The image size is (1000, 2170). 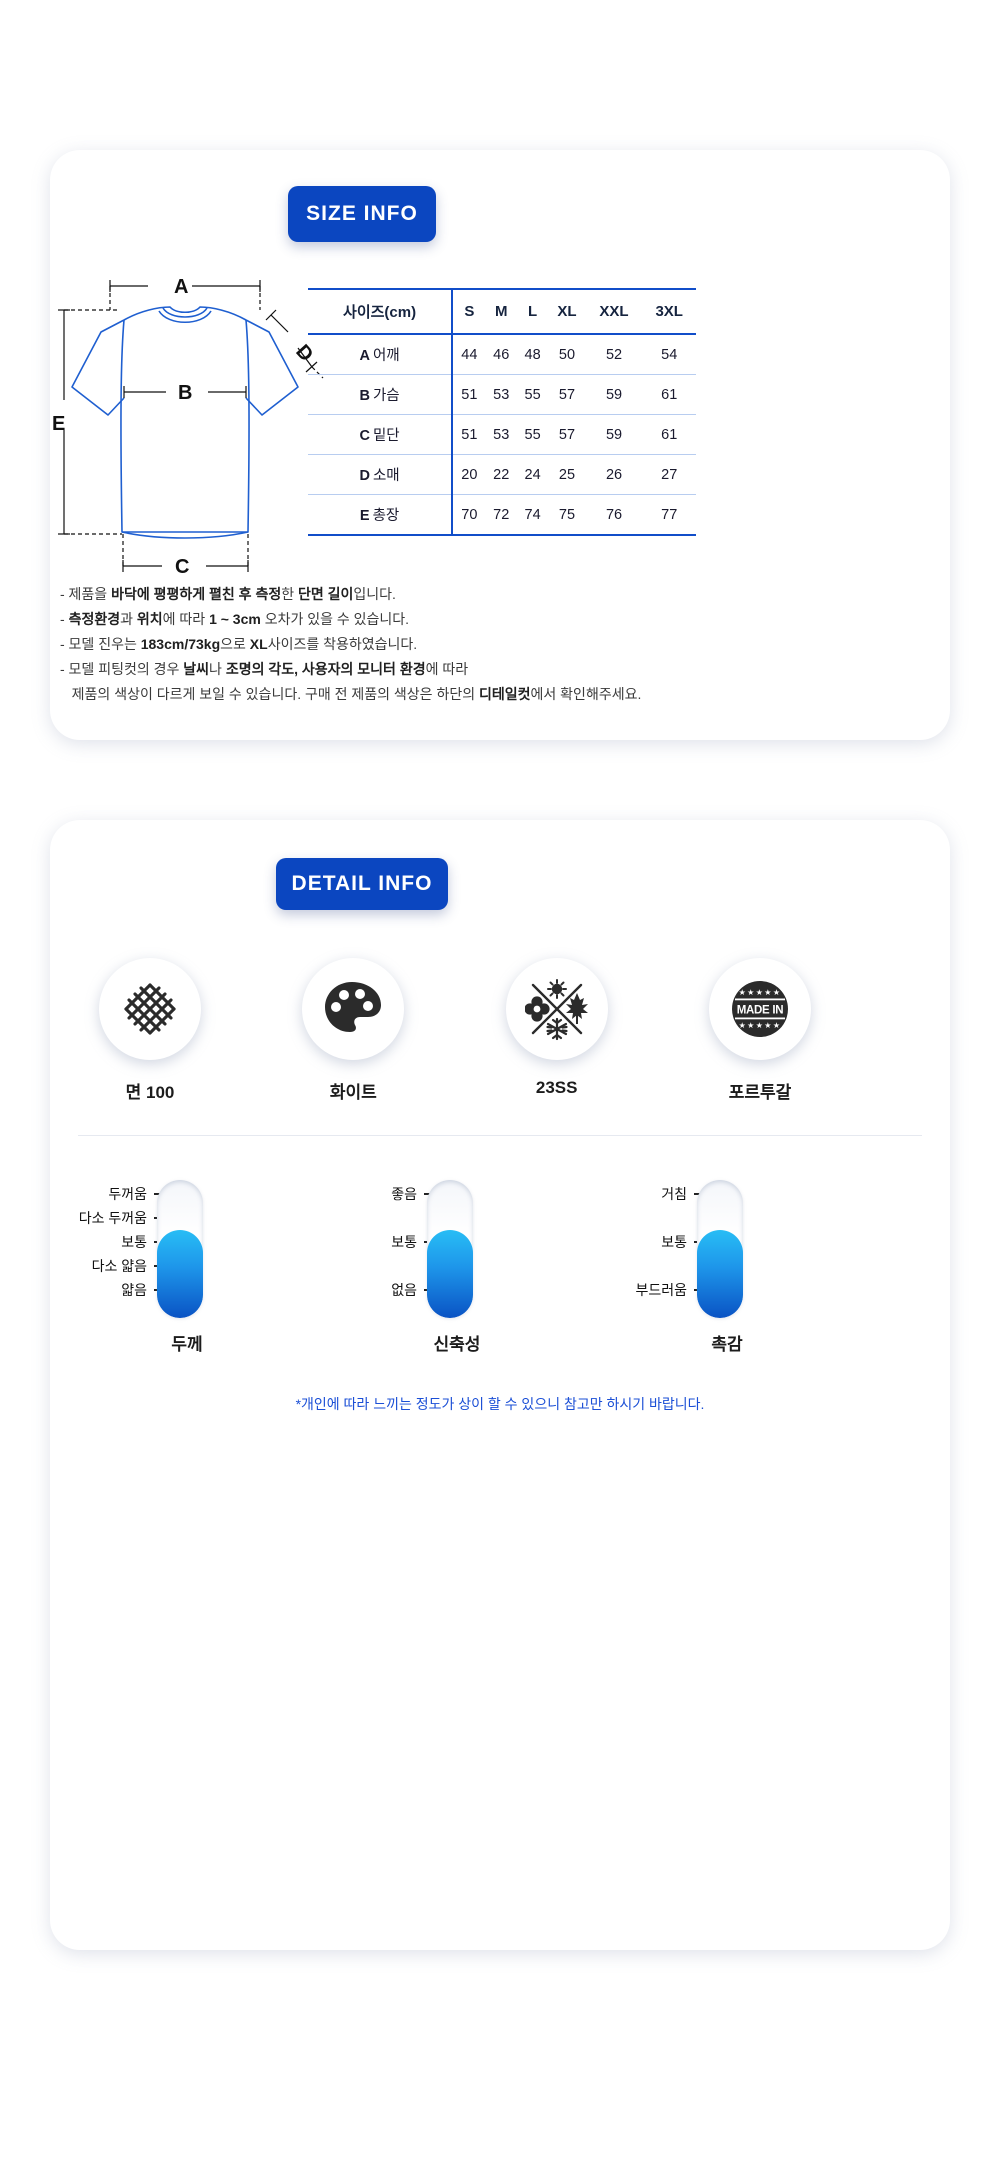 I want to click on diagram-label-b: B, so click(x=185, y=393).